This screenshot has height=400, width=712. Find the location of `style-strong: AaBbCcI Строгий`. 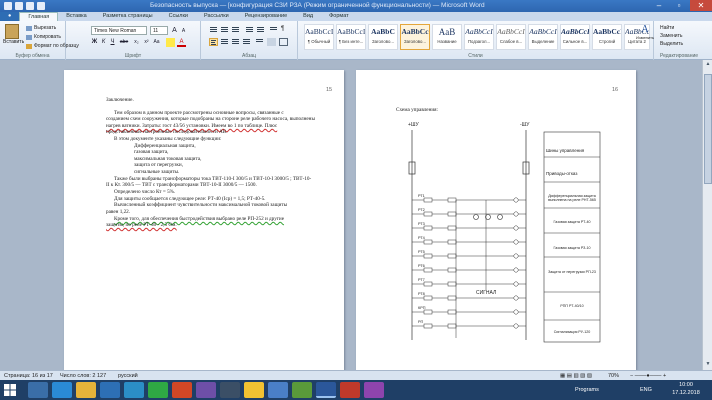

style-strong: AaBbCcI Строгий is located at coordinates (607, 37).